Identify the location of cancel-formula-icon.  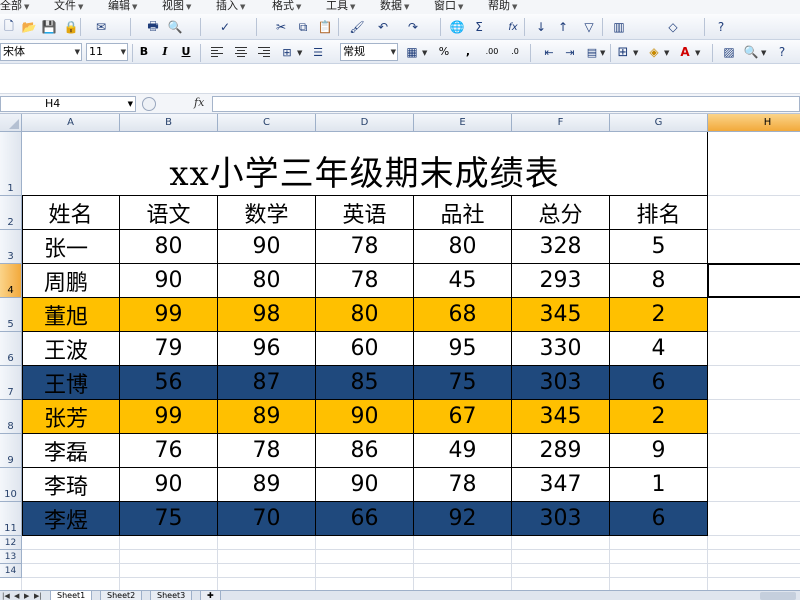
(149, 104).